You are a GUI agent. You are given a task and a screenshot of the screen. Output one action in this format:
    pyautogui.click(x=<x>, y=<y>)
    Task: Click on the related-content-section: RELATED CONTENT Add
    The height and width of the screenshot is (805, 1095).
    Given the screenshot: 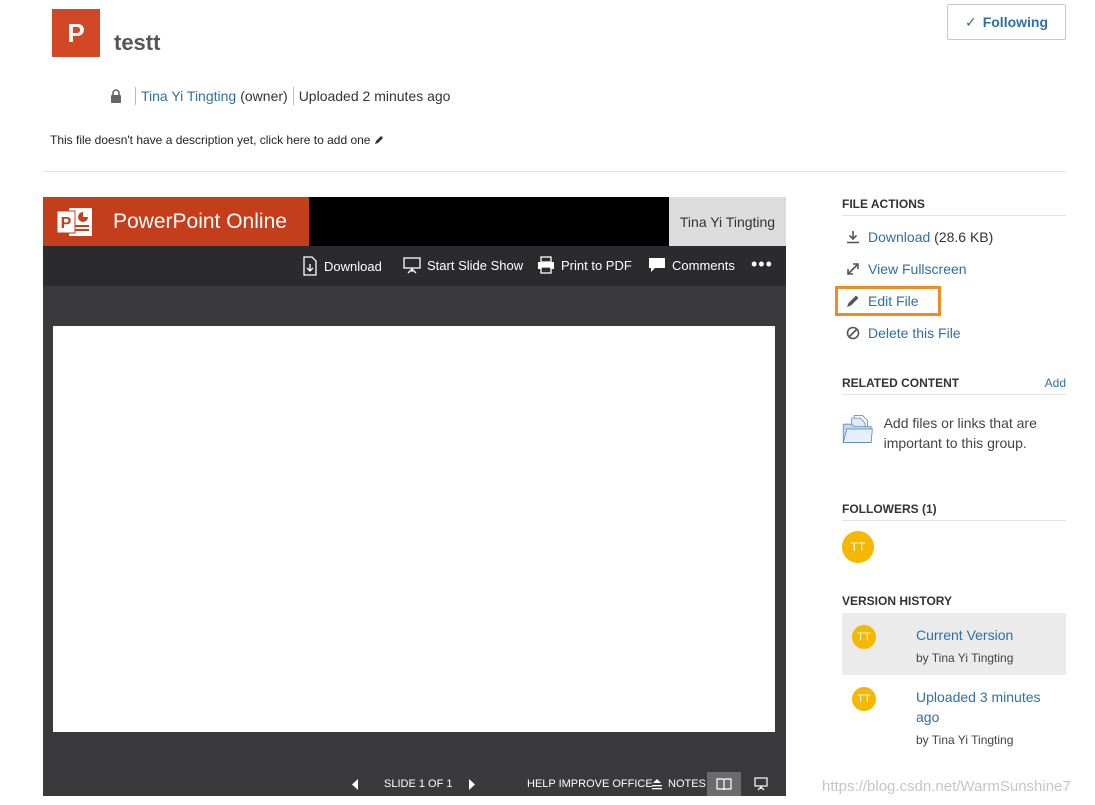 What is the action you would take?
    pyautogui.click(x=954, y=385)
    